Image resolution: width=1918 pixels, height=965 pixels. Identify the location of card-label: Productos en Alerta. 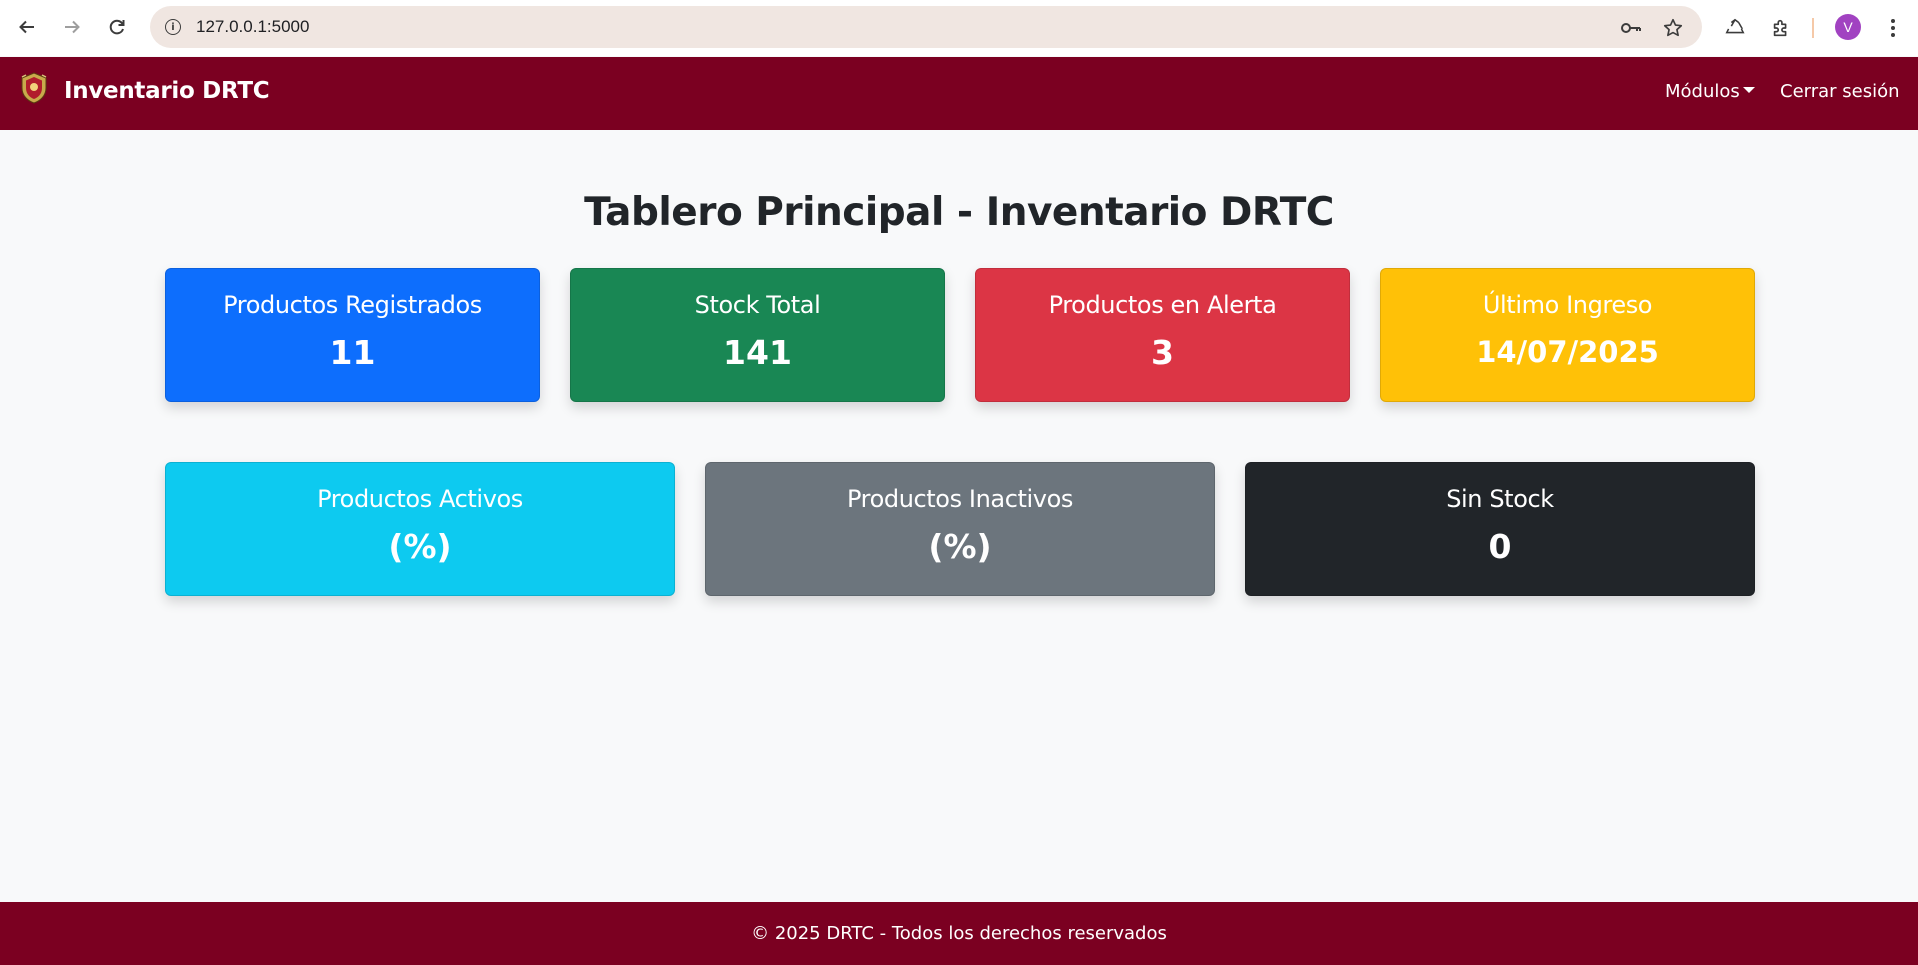
(1162, 305).